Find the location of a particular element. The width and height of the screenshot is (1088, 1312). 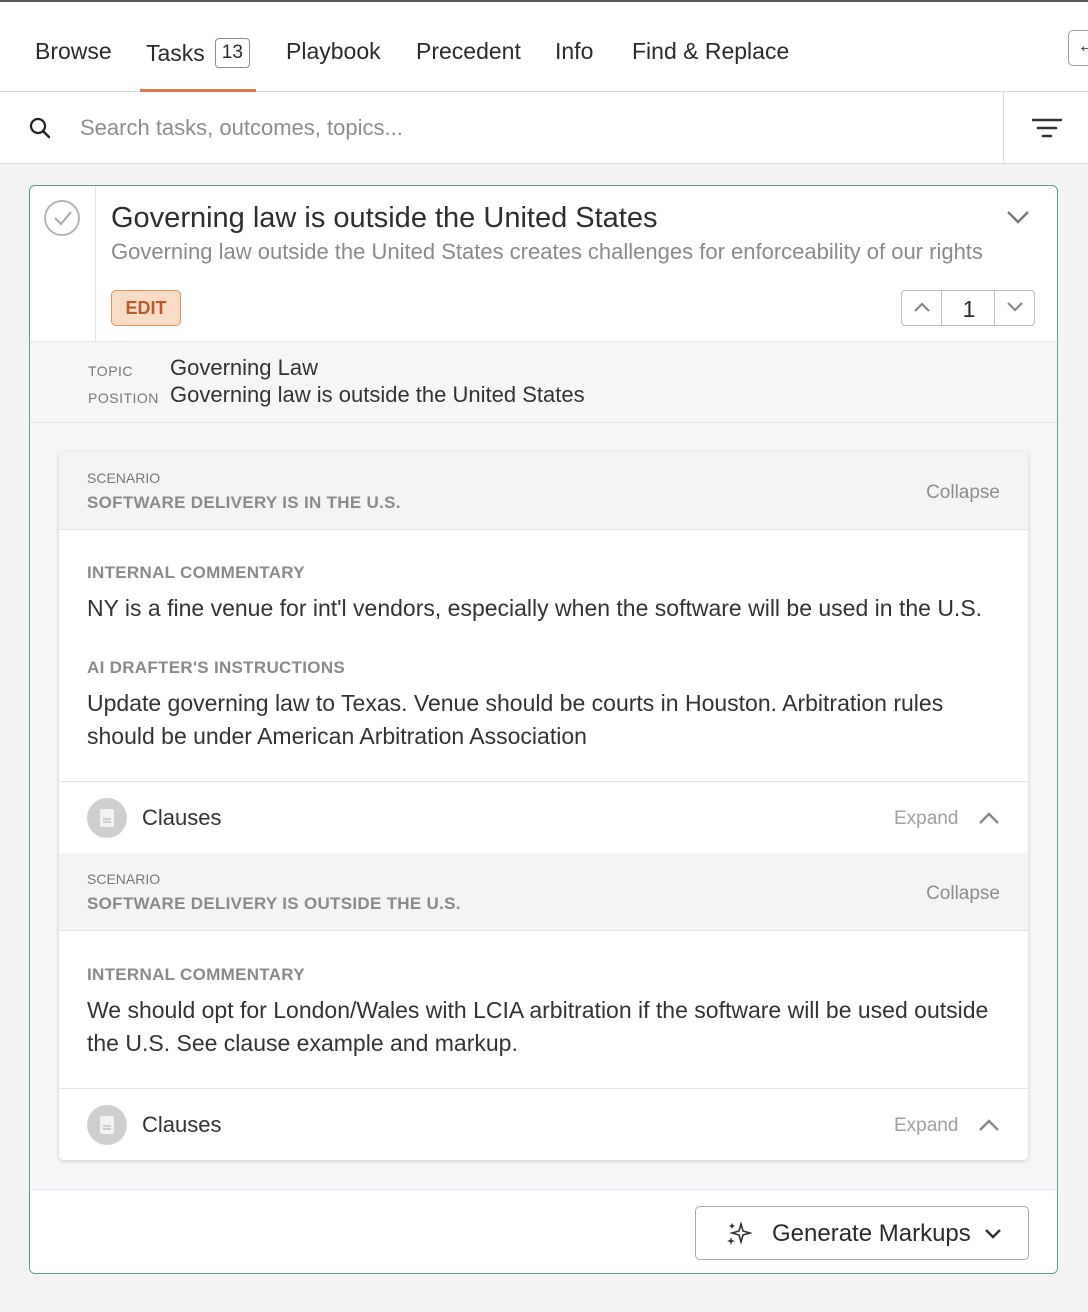

generate-markups-label: Generate Markups is located at coordinates (871, 1233).